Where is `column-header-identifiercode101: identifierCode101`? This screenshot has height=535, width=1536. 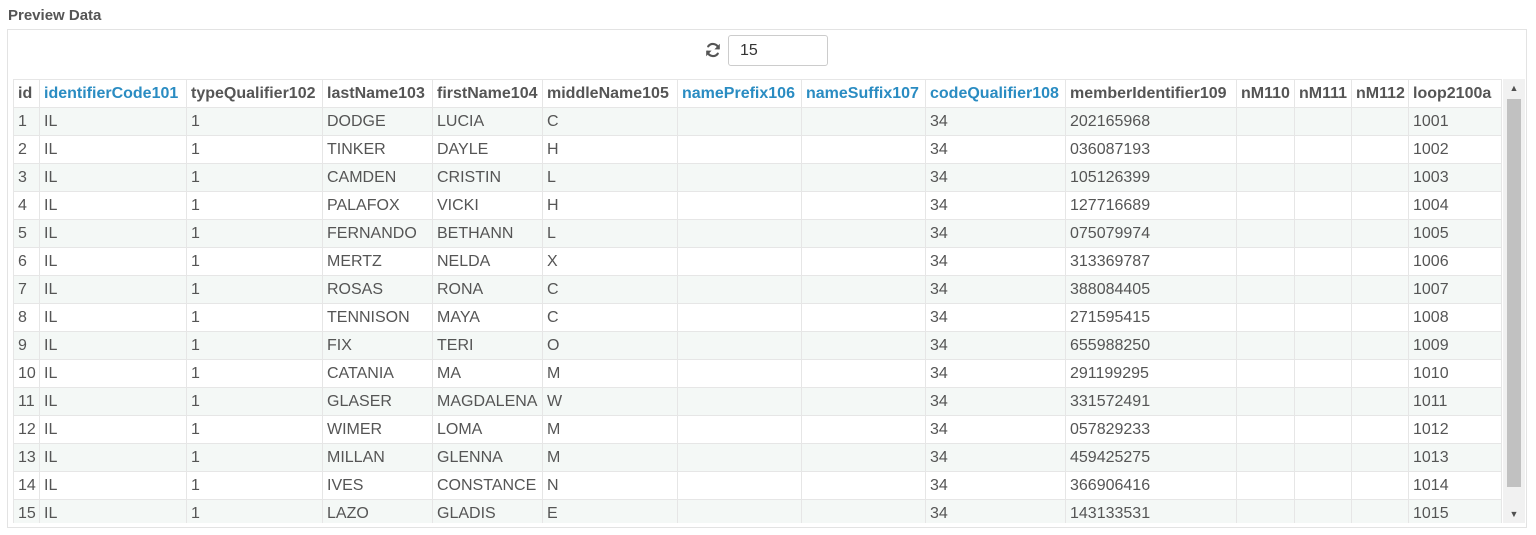
column-header-identifiercode101: identifierCode101 is located at coordinates (113, 93).